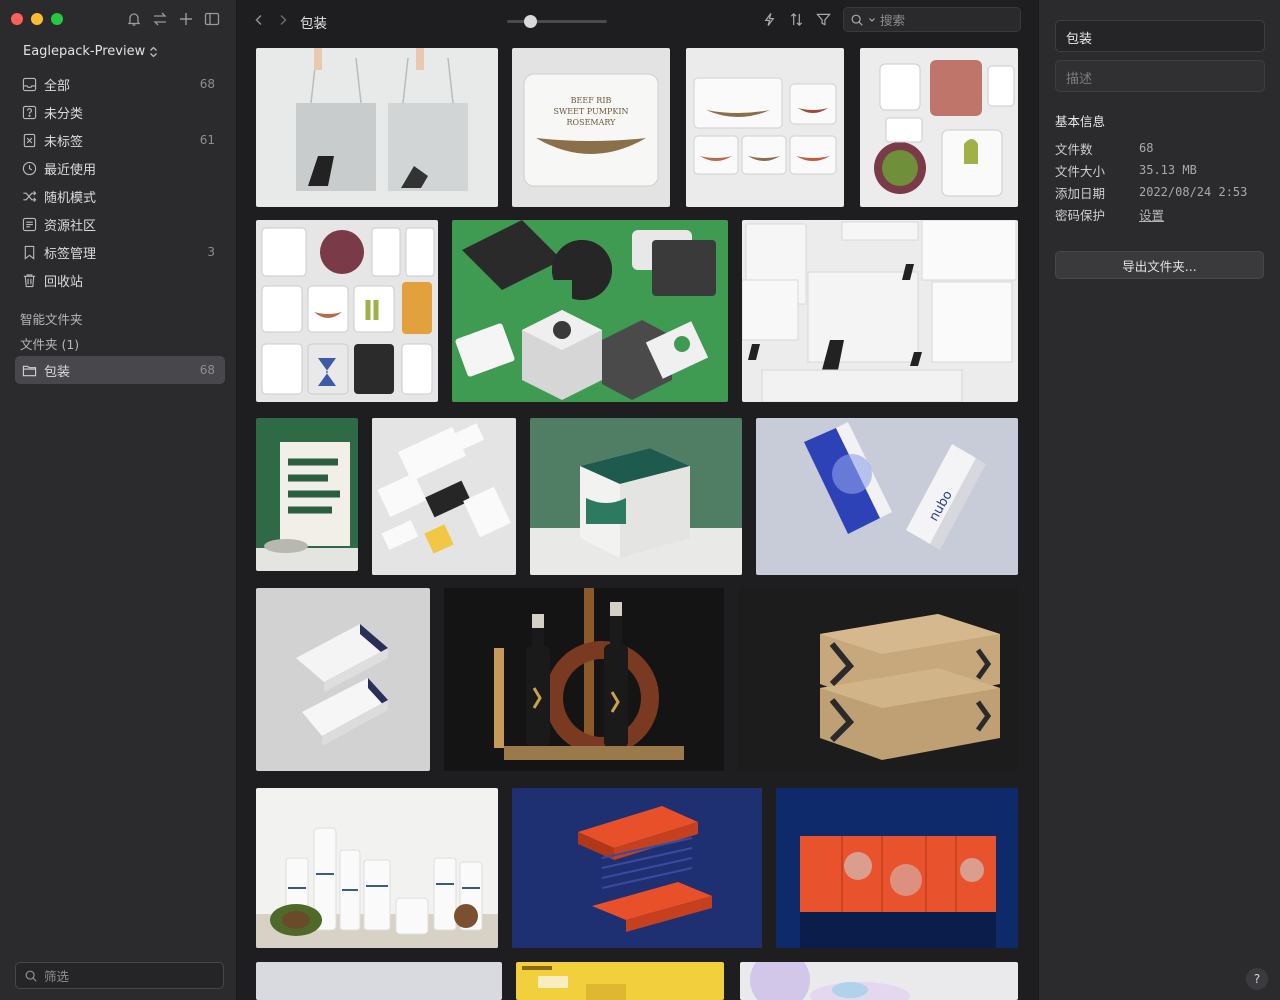 Image resolution: width=1280 pixels, height=1000 pixels. Describe the element at coordinates (591, 111) in the screenshot. I see `svg-text: SWEET PUMPKIN` at that location.